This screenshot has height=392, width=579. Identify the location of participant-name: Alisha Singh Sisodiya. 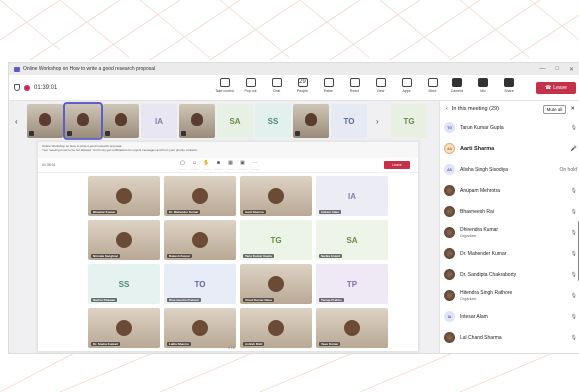
(484, 169).